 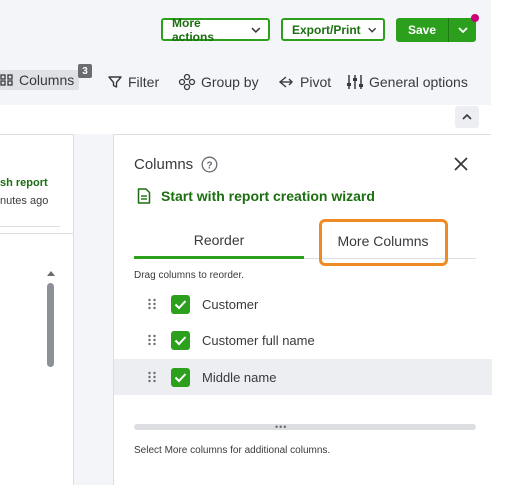 I want to click on refresh-report-link: sh report, so click(x=24, y=183).